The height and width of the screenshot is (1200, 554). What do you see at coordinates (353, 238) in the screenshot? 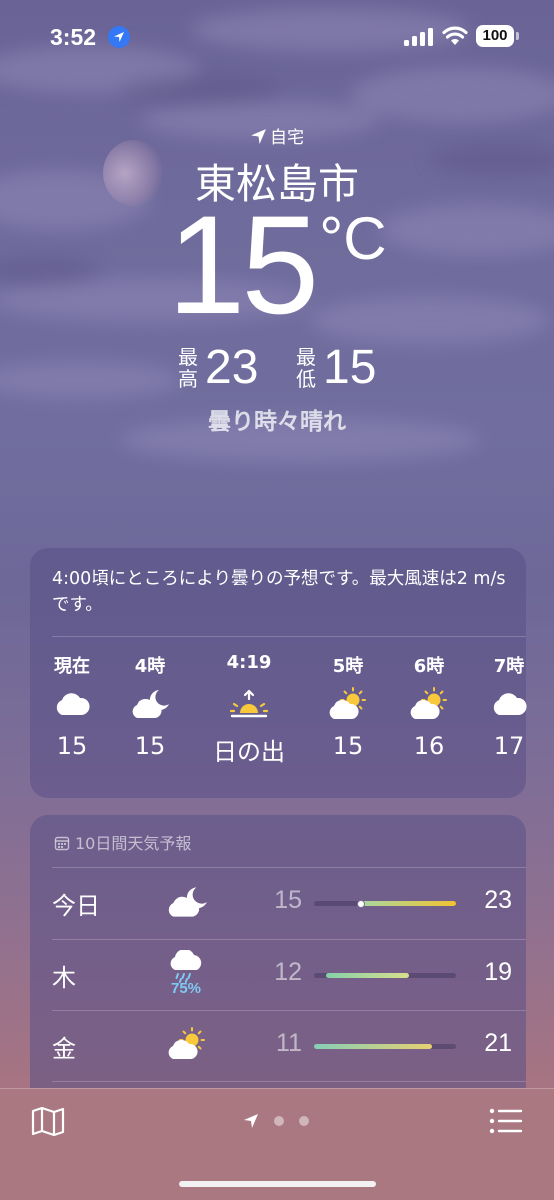
I see `temperature-unit: °C` at bounding box center [353, 238].